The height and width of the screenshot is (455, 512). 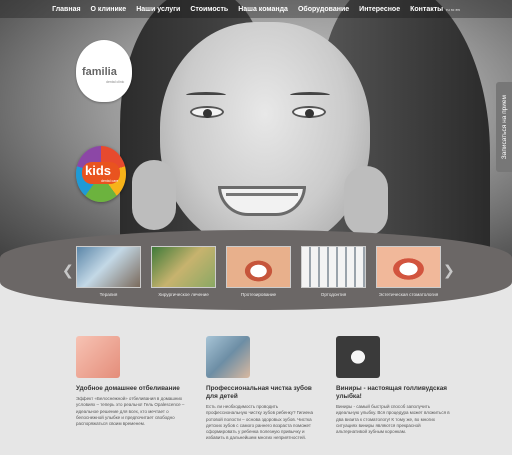 I want to click on chevron-left-icon: ❮, so click(x=68, y=270).